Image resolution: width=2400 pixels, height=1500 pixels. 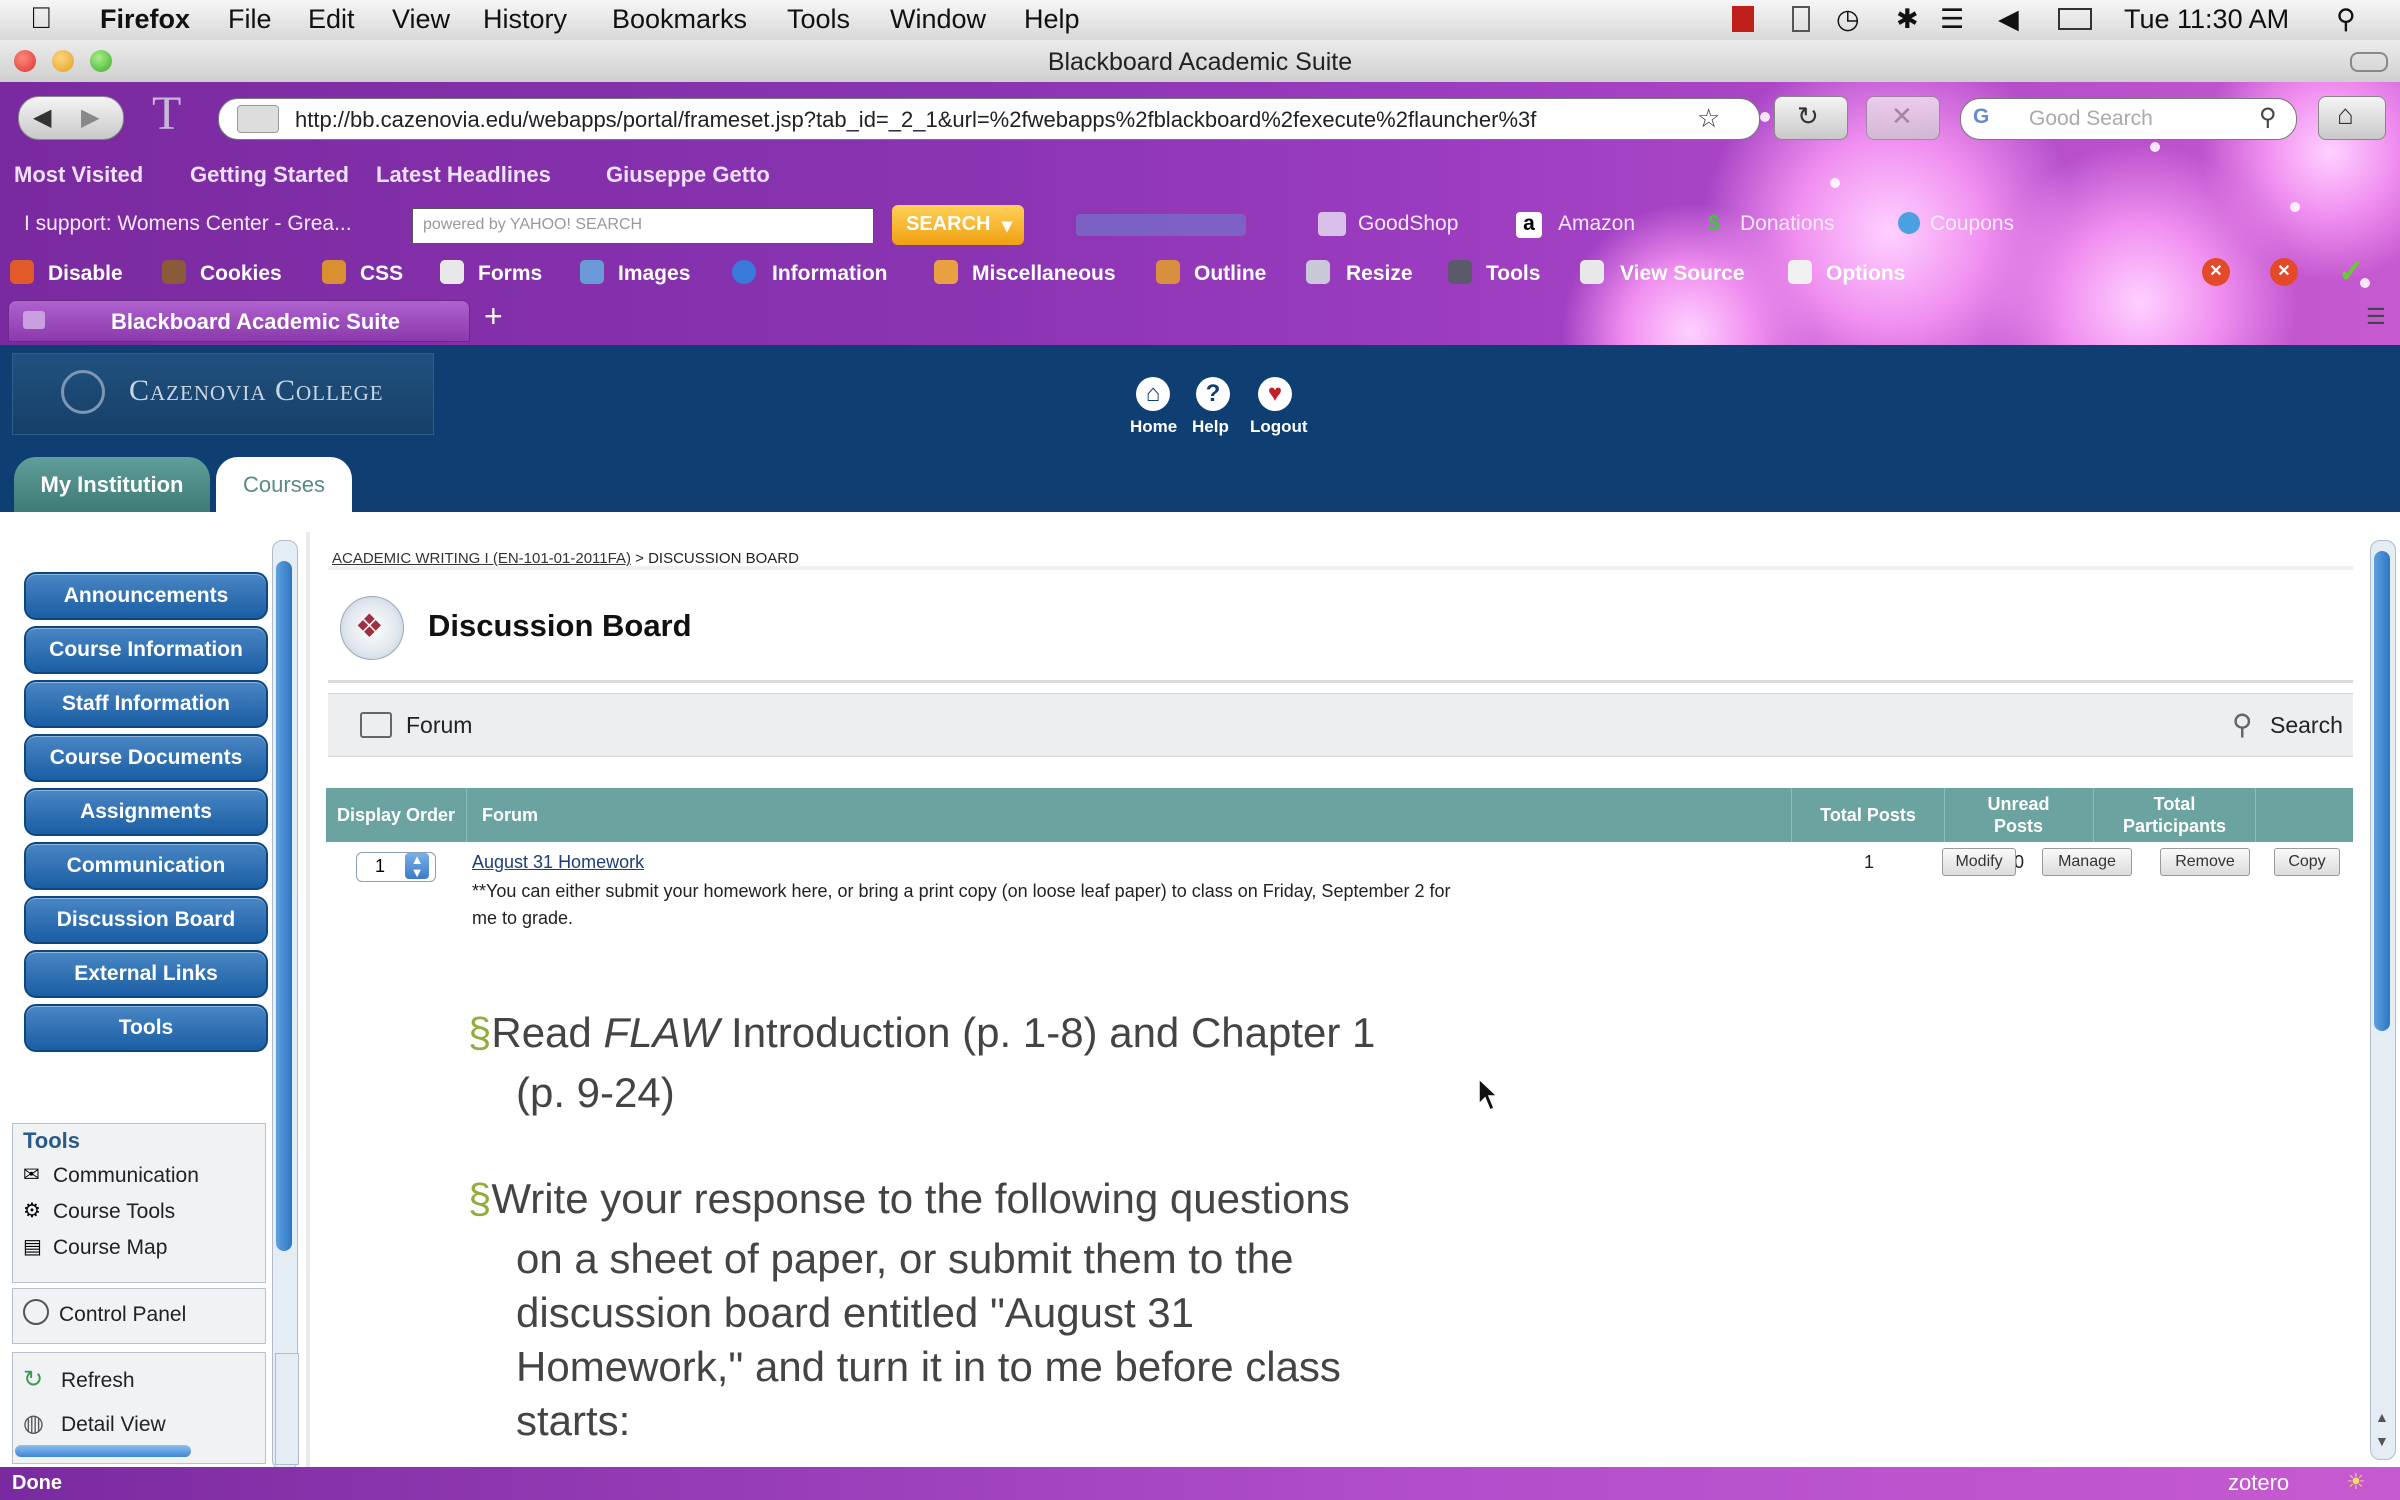 What do you see at coordinates (2128, 119) in the screenshot?
I see `search-box: G Good Search ⚲` at bounding box center [2128, 119].